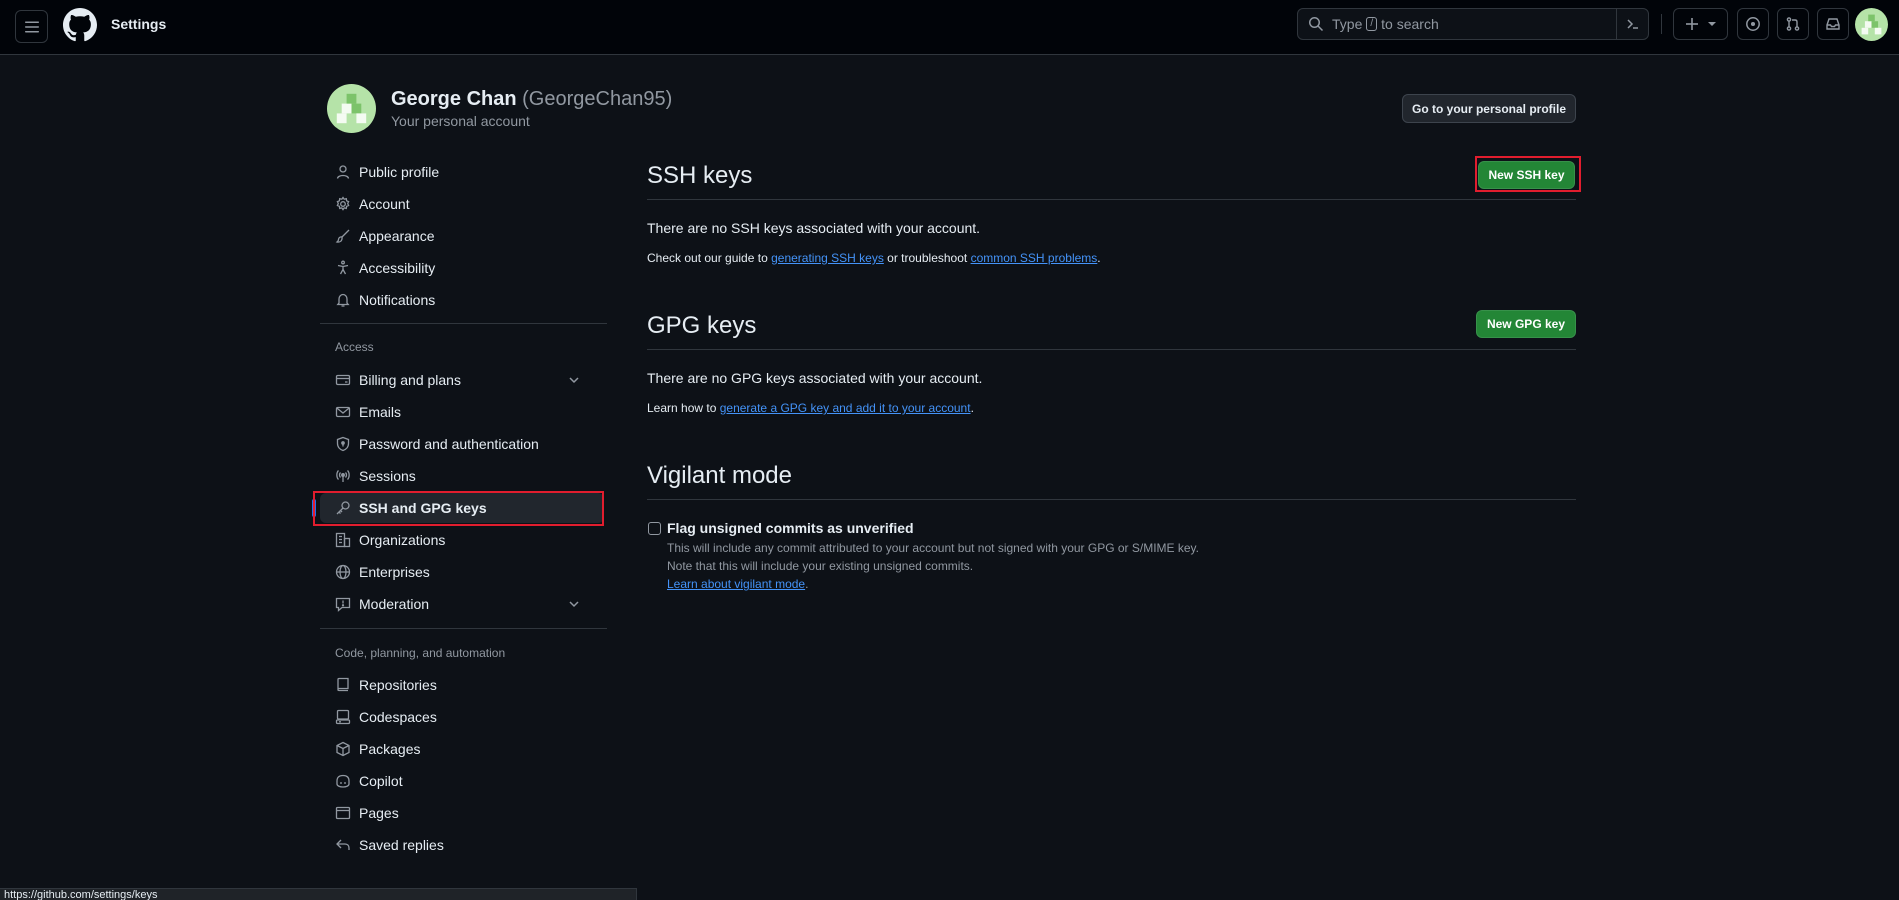  I want to click on search-key-hint: /, so click(1372, 24).